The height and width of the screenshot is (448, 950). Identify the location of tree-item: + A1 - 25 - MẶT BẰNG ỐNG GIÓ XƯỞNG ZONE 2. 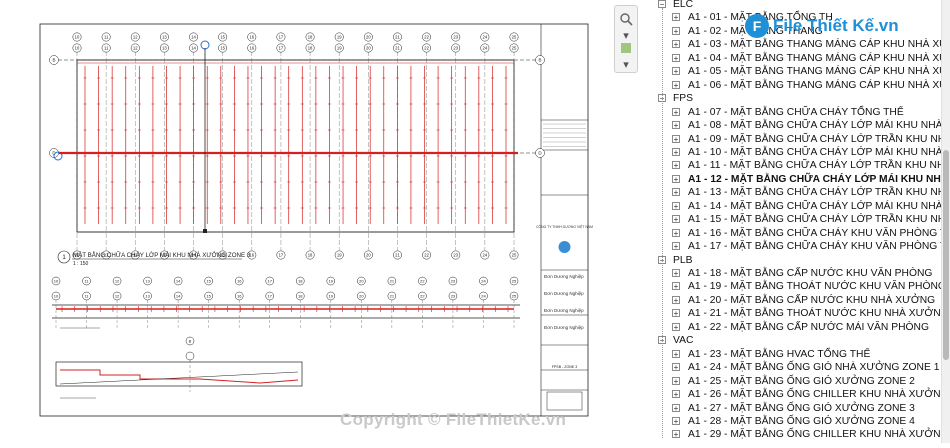
(794, 381).